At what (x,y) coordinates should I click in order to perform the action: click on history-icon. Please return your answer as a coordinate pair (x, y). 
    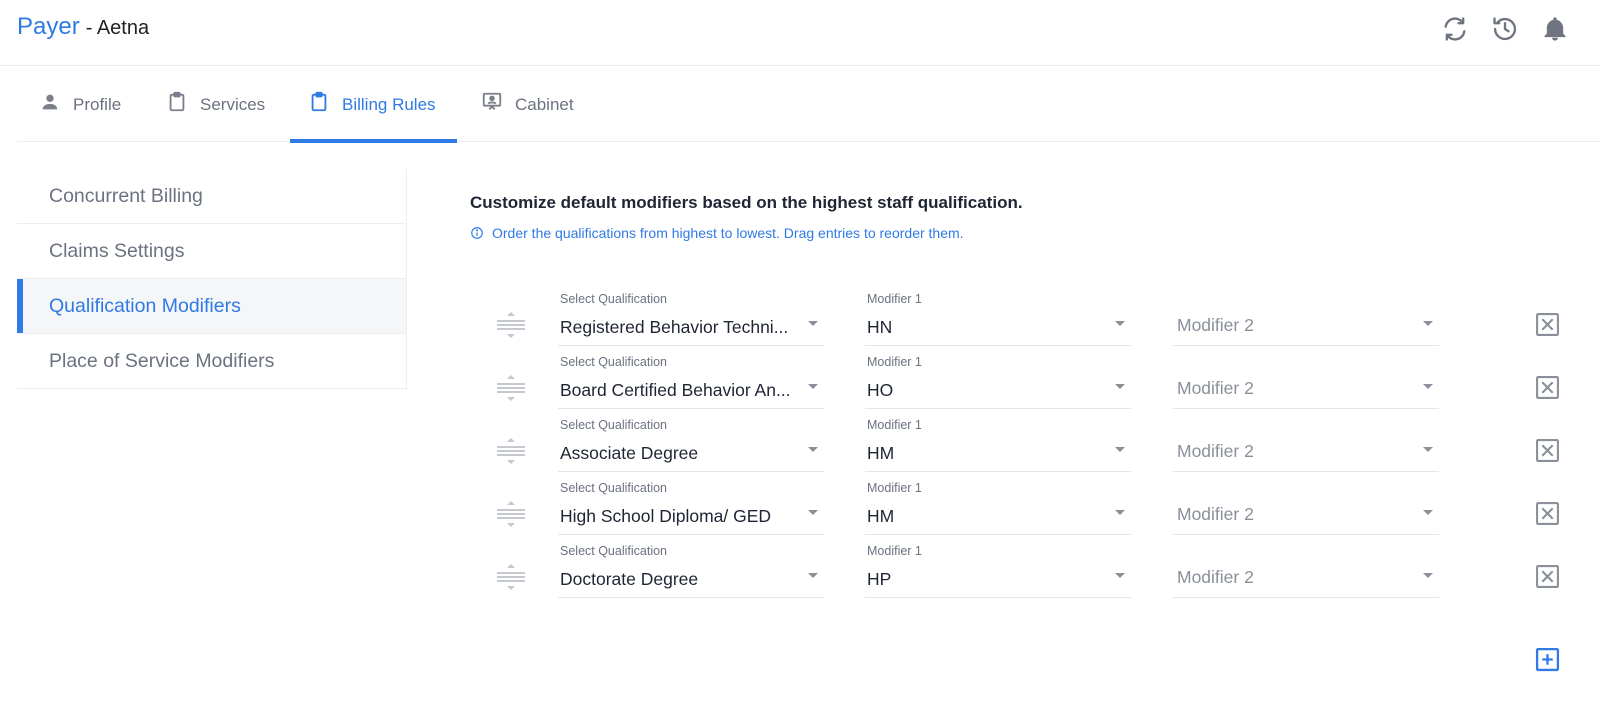
    Looking at the image, I should click on (1505, 29).